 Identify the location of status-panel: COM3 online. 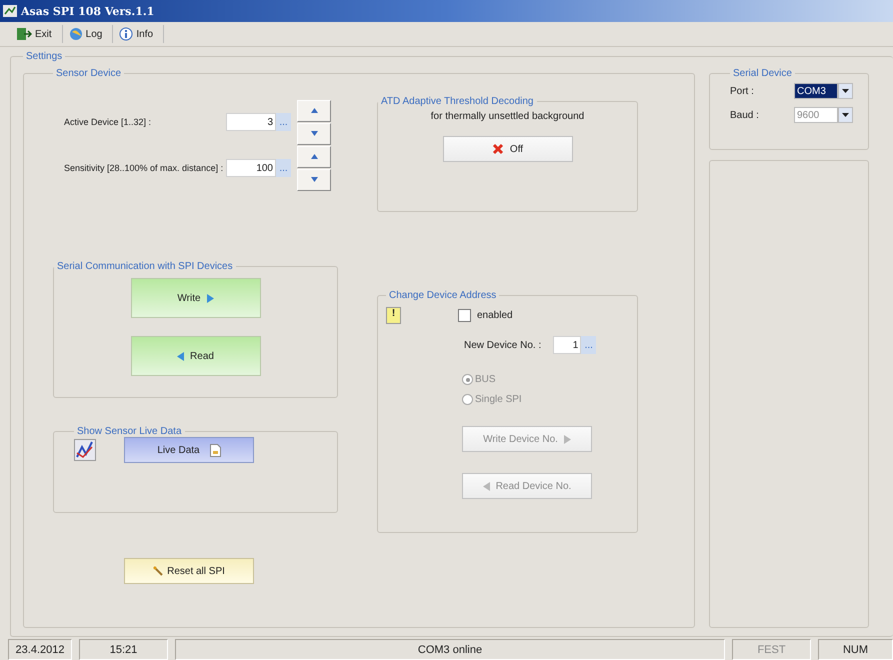
(450, 649).